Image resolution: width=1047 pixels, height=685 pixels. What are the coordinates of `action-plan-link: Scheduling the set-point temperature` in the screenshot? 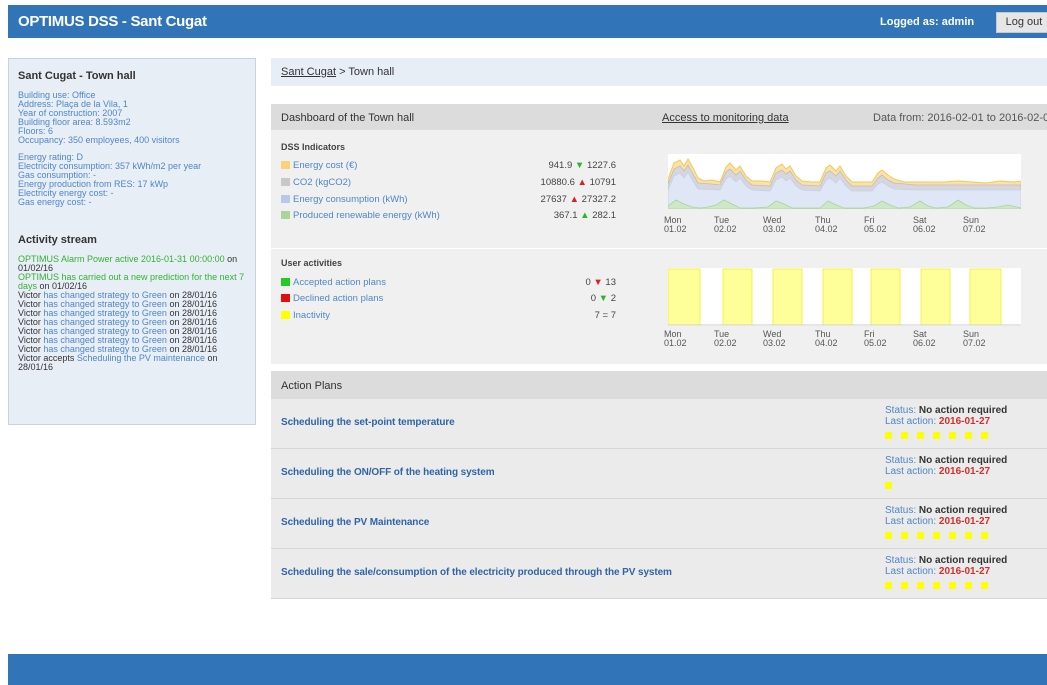 It's located at (368, 422).